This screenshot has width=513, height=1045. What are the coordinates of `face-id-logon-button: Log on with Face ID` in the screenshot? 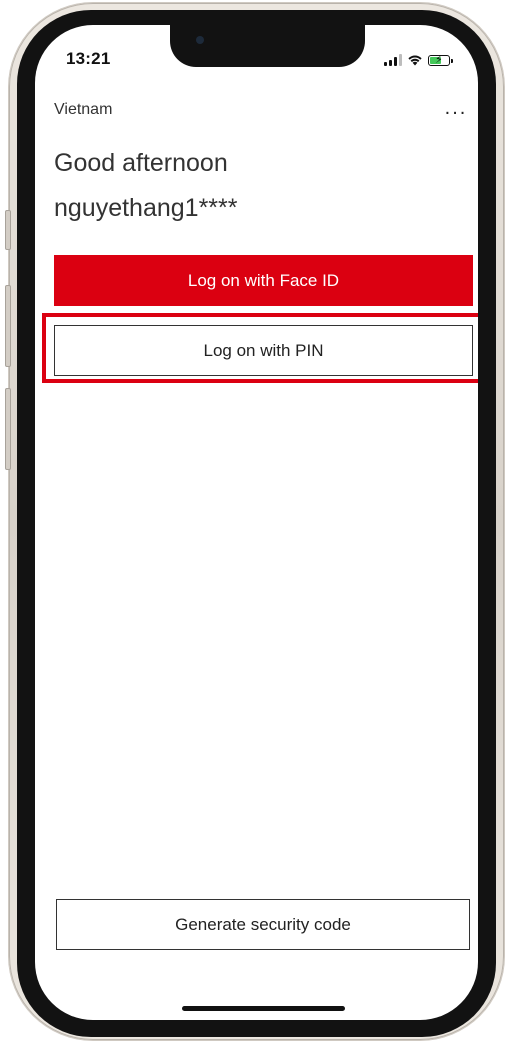 It's located at (263, 280).